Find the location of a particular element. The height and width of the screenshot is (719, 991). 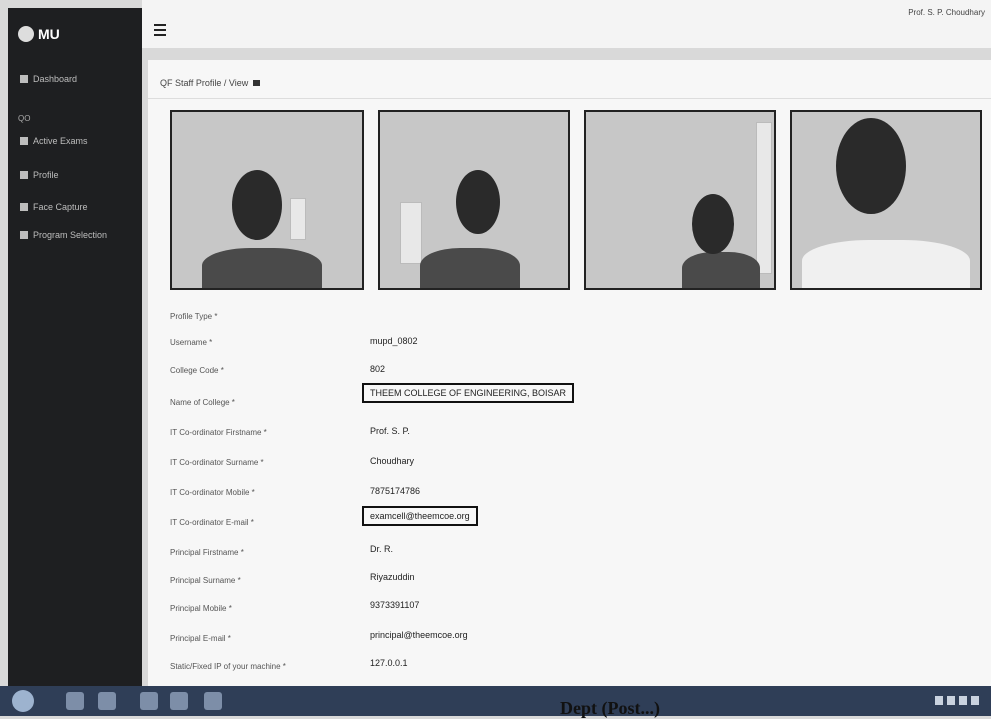

field-label: Profile Type * is located at coordinates (194, 316).